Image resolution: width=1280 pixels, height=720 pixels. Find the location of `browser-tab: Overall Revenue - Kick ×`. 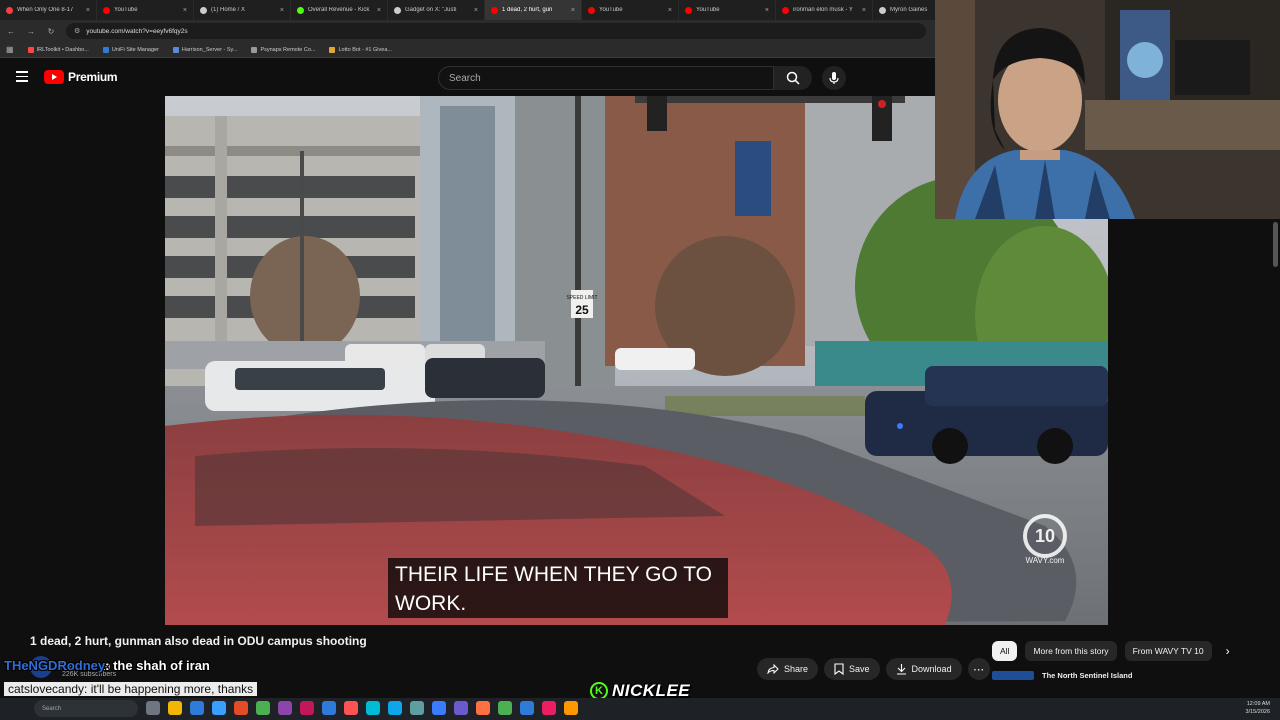

browser-tab: Overall Revenue - Kick × is located at coordinates (339, 10).